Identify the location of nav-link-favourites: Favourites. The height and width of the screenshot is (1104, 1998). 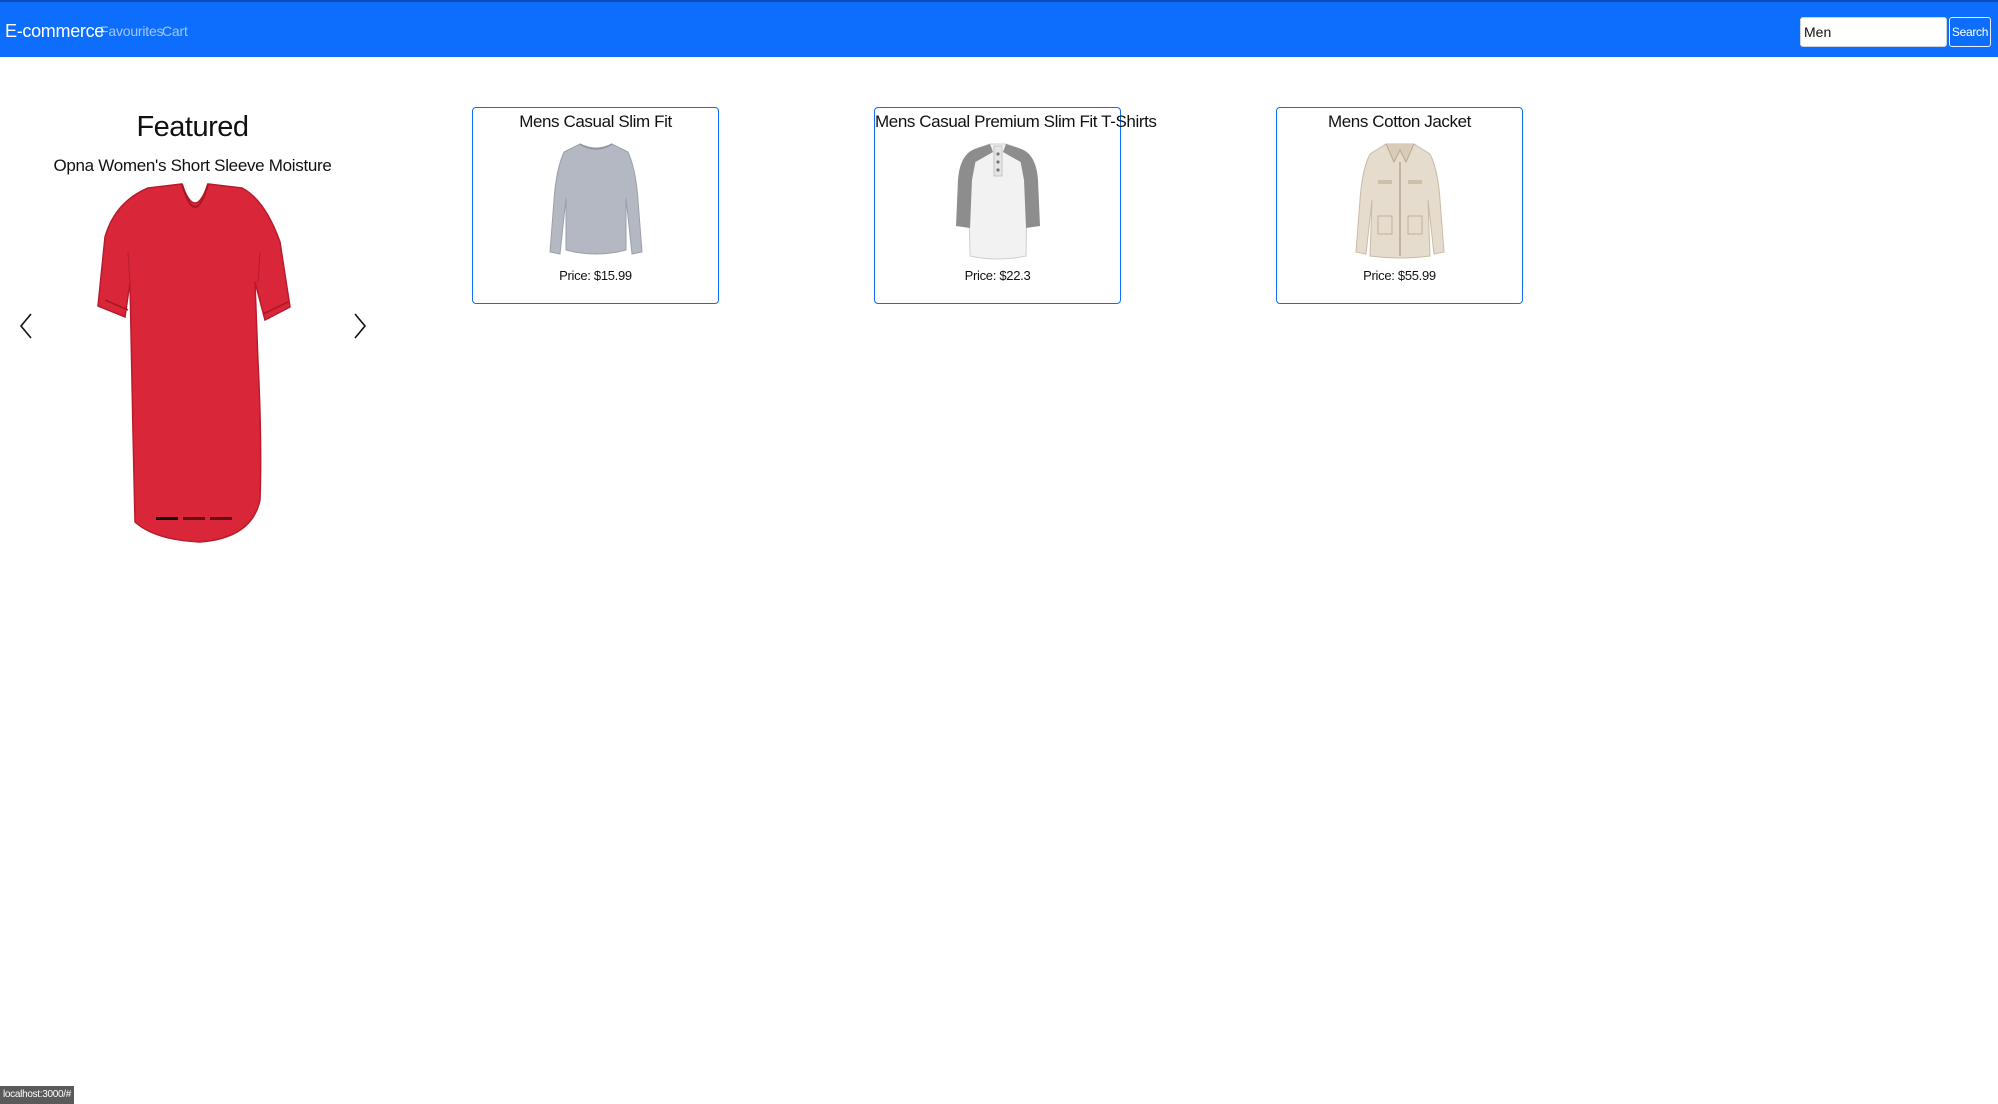
(132, 31).